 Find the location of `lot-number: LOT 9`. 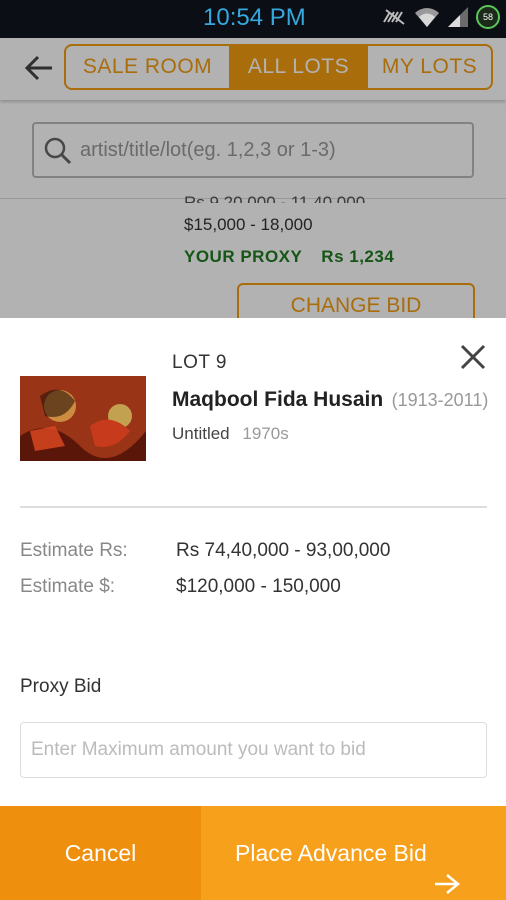

lot-number: LOT 9 is located at coordinates (199, 362).